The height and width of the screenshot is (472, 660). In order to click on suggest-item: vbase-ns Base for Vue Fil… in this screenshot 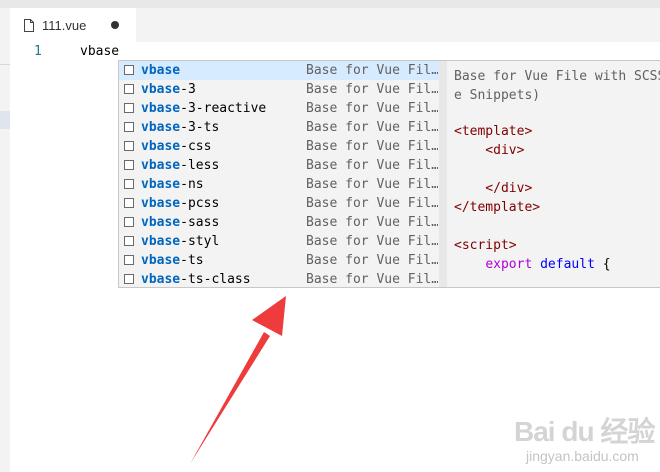, I will do `click(283, 184)`.